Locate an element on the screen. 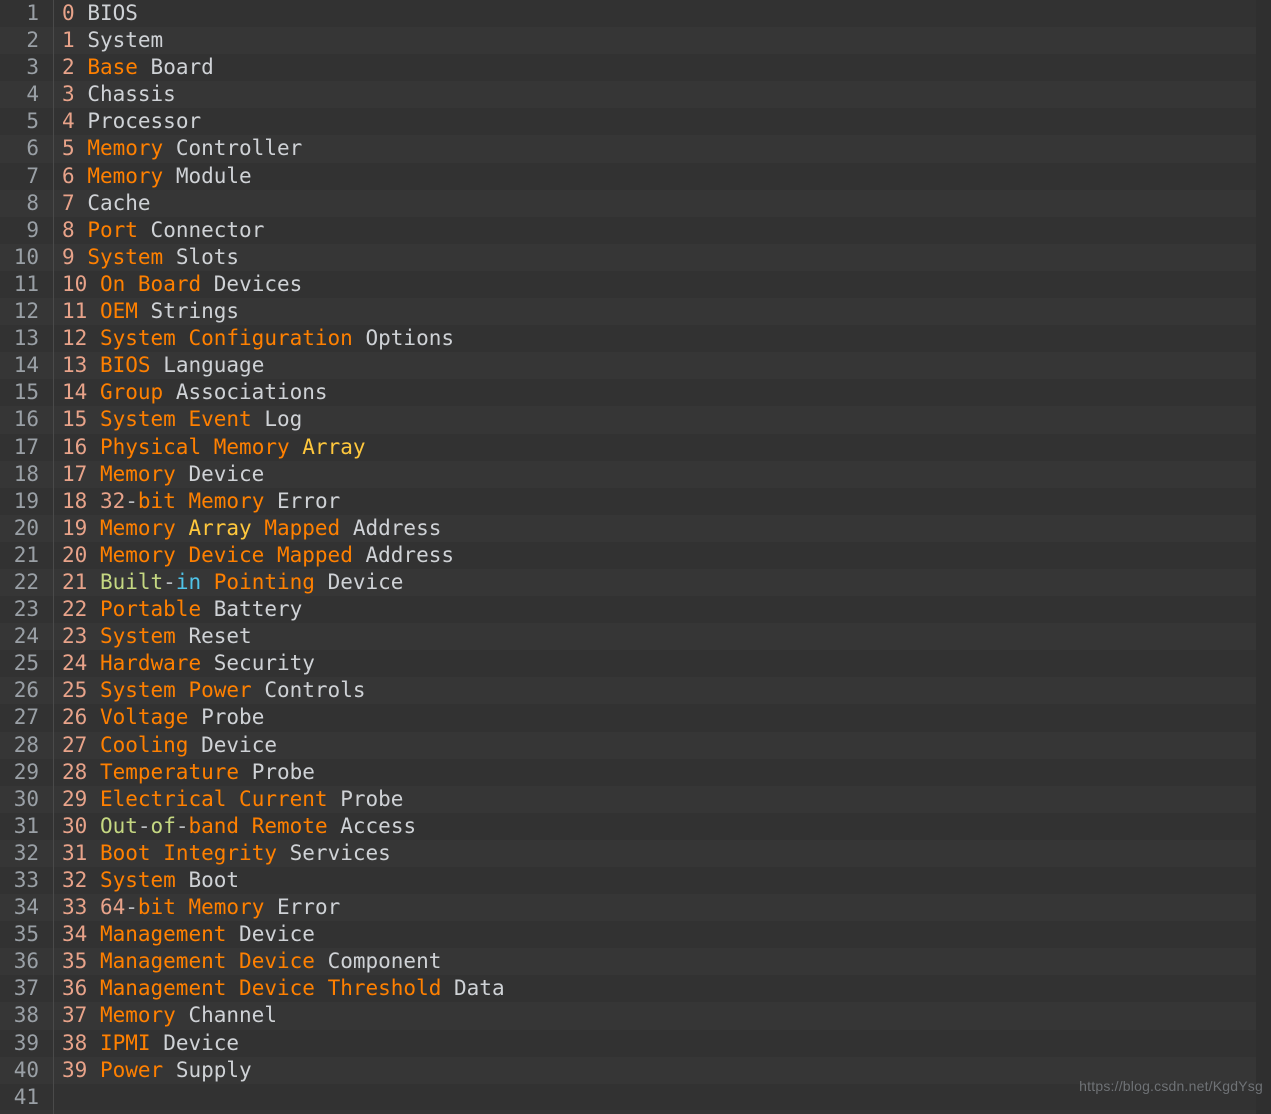 This screenshot has width=1271, height=1114. code-line-row: 43 Chassis is located at coordinates (635, 95).